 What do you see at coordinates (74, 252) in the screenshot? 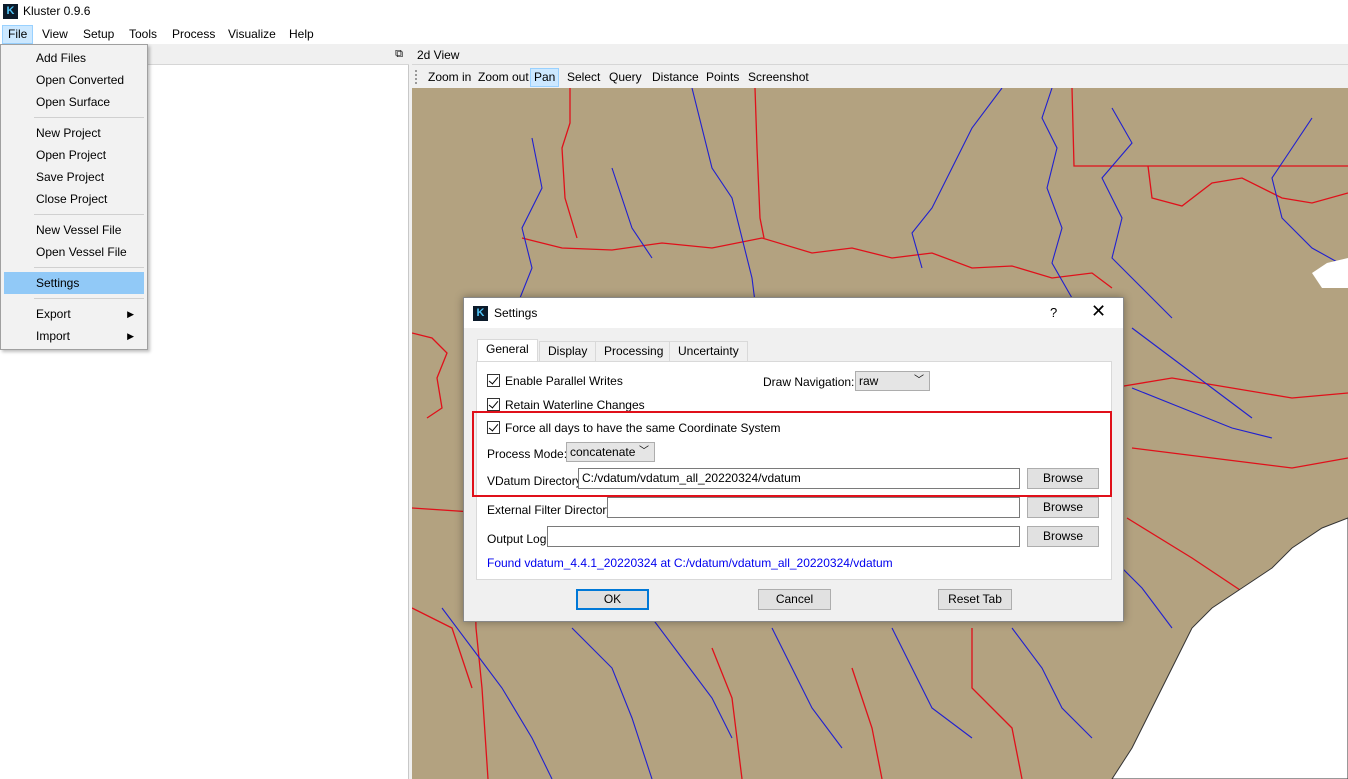
I see `menu-item-open-vessel-file: Open Vessel File` at bounding box center [74, 252].